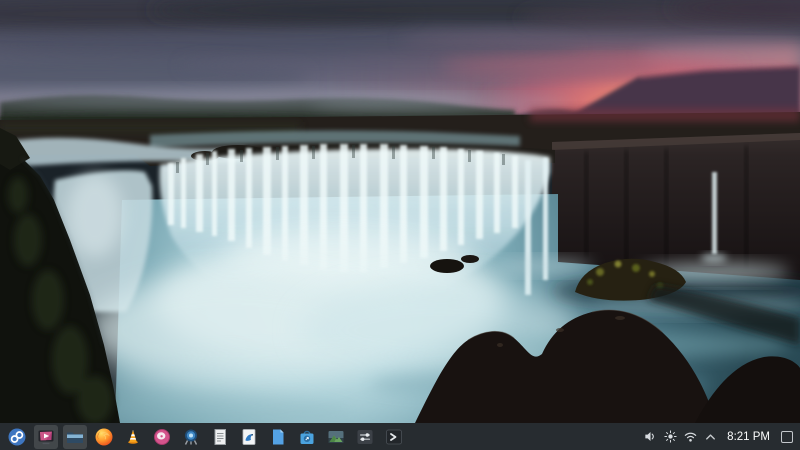  I want to click on media-player-icon, so click(46, 437).